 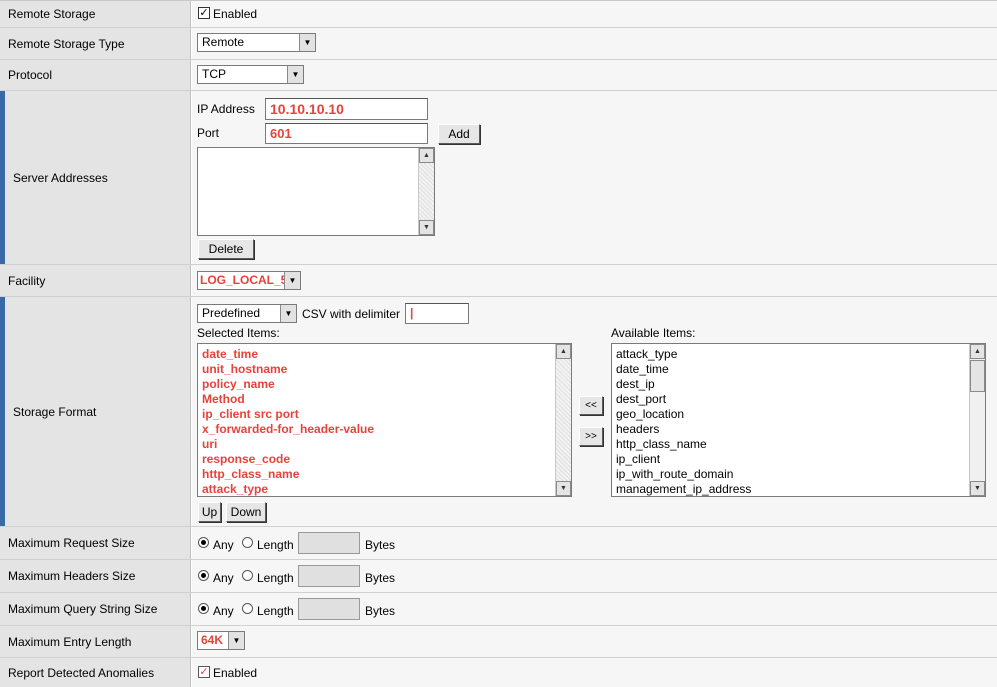 What do you see at coordinates (203, 608) in the screenshot?
I see `query-any-radio` at bounding box center [203, 608].